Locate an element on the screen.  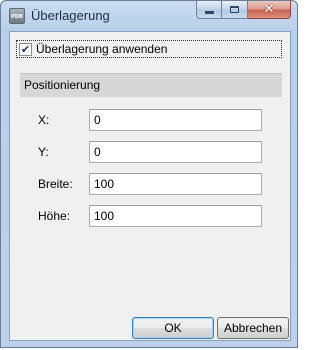
maximize-icon is located at coordinates (234, 9).